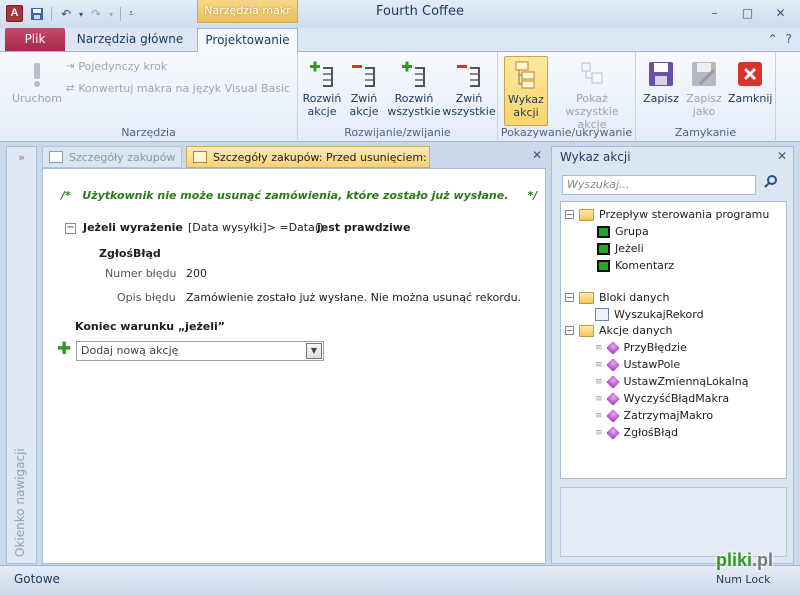  I want to click on tree-item-set-field: ≡ UstawPole, so click(637, 364).